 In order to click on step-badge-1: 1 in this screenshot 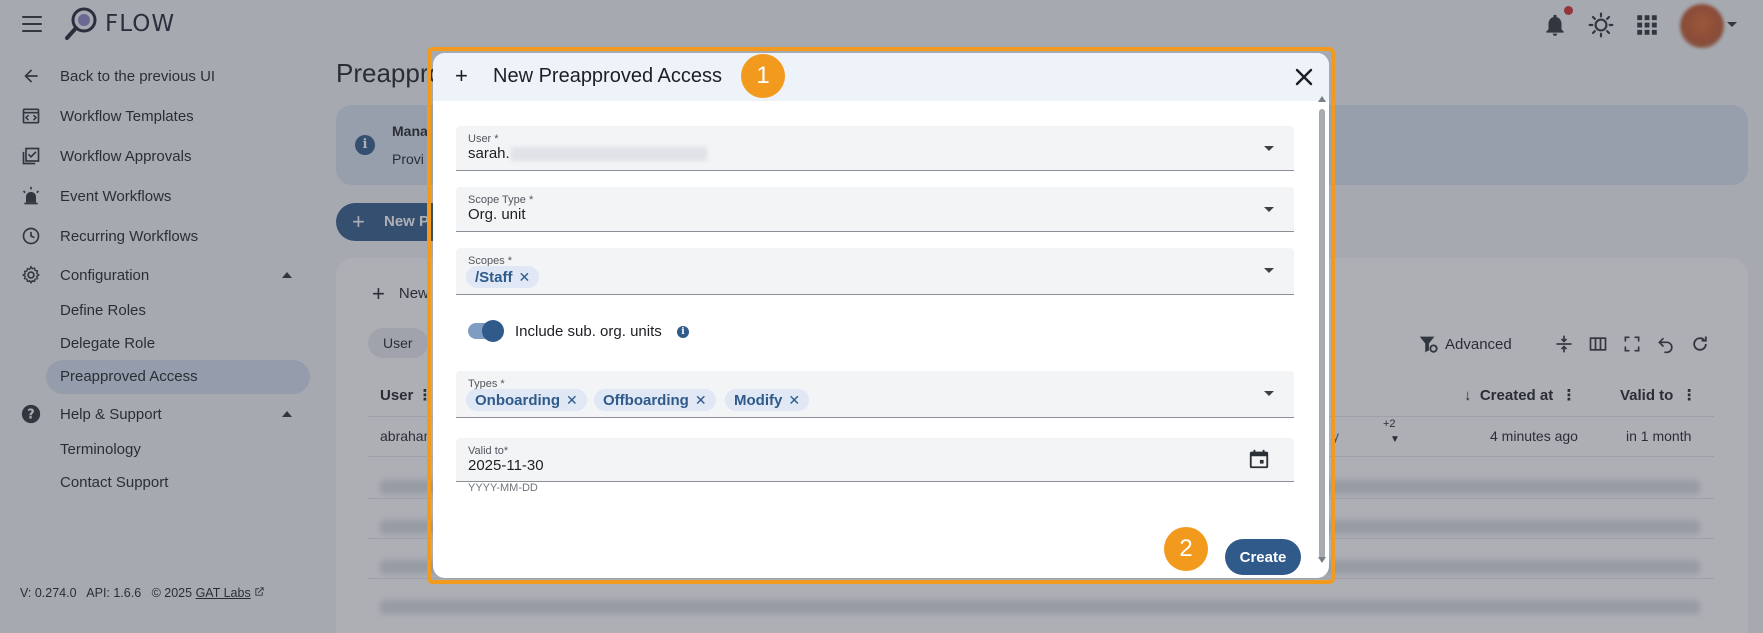, I will do `click(763, 76)`.